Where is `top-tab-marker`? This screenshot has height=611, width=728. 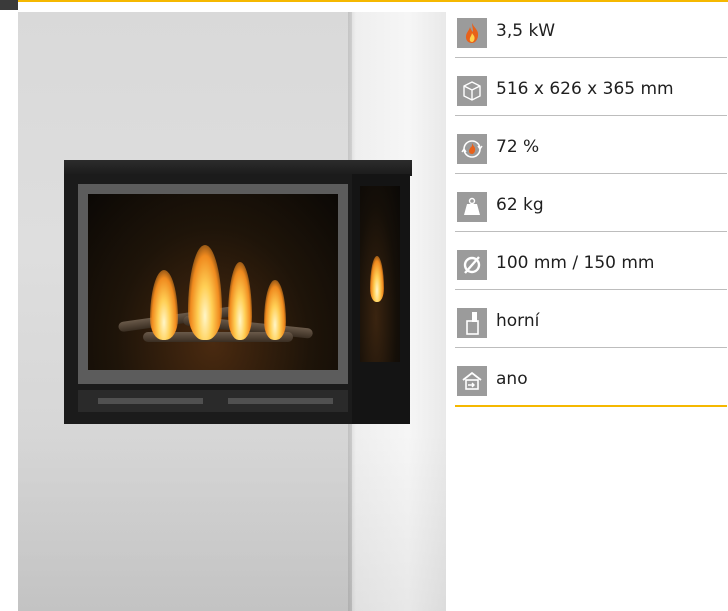
top-tab-marker is located at coordinates (9, 5).